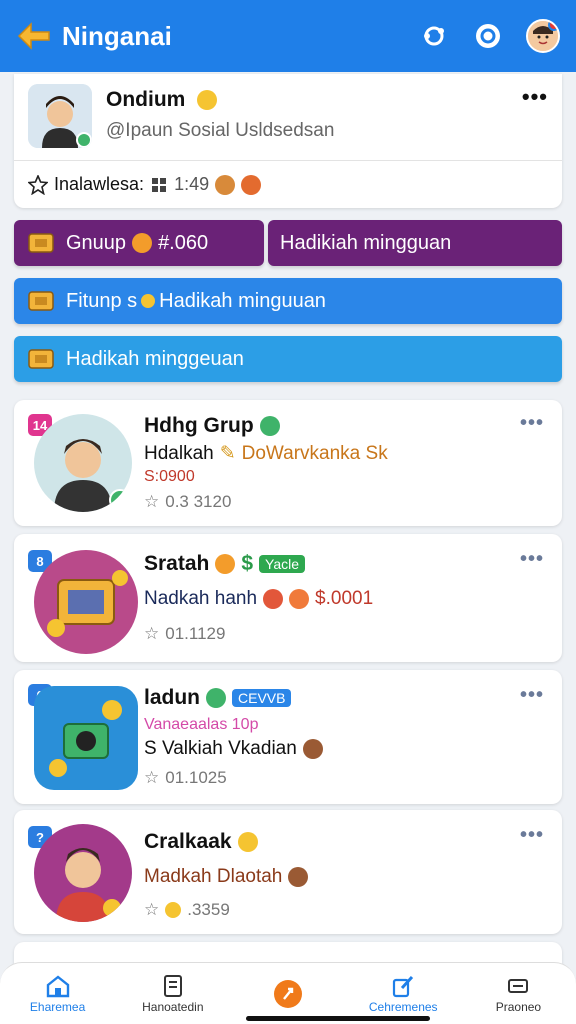  I want to click on nav-edit: Cehremenes, so click(403, 993).